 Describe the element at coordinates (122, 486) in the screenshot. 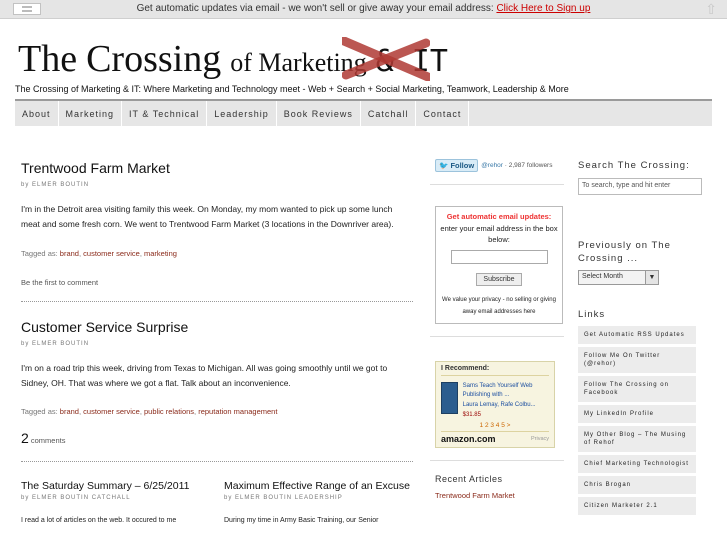

I see `mini-post-title: The Saturday Summary – 6/25/2011` at that location.